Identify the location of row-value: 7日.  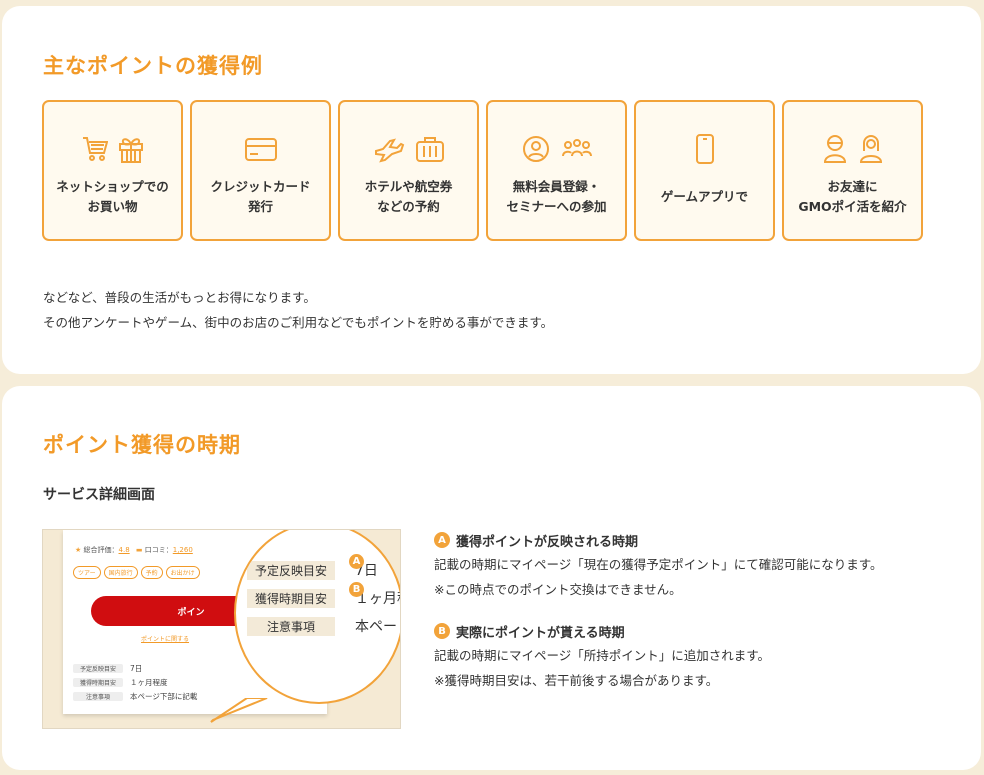
(136, 668).